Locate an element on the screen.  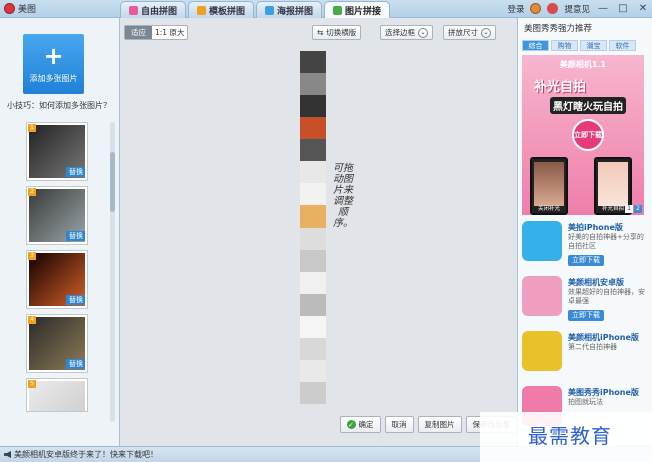
copy-image-button: 复制图片 is located at coordinates (439, 424).